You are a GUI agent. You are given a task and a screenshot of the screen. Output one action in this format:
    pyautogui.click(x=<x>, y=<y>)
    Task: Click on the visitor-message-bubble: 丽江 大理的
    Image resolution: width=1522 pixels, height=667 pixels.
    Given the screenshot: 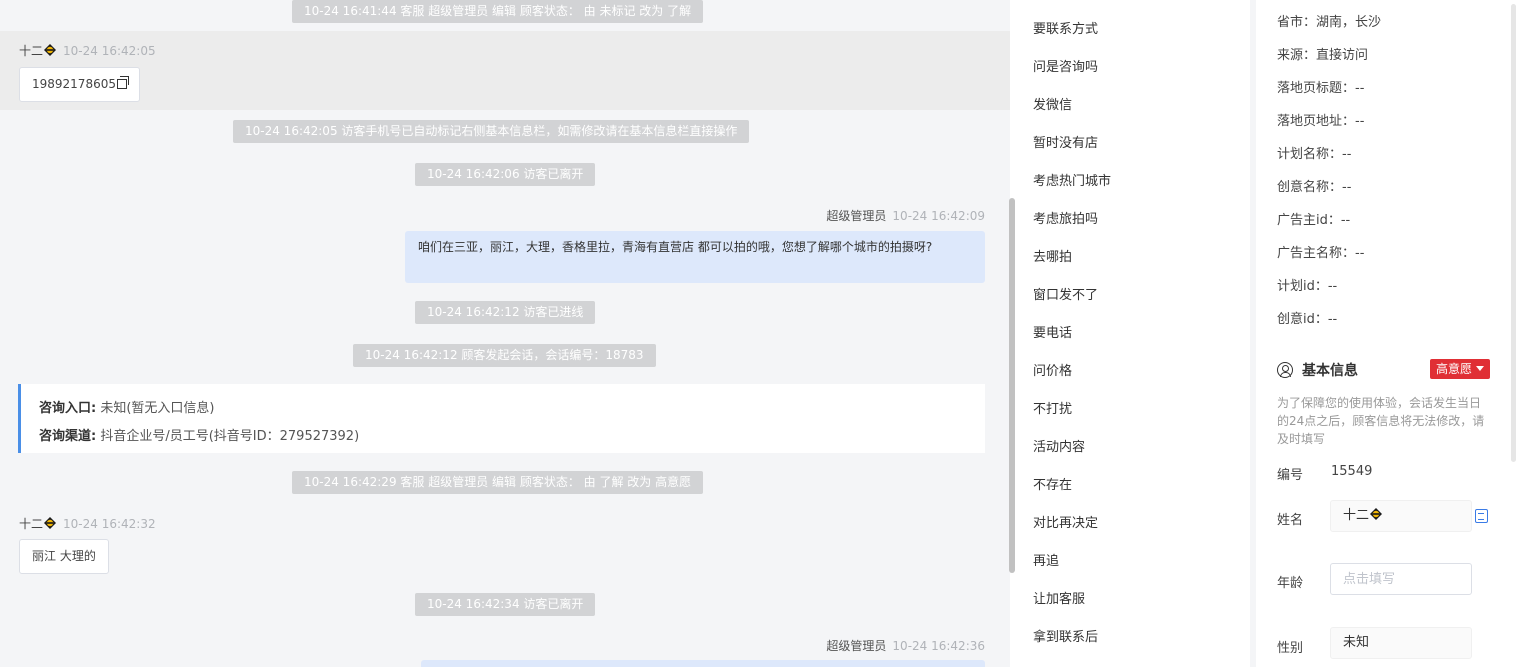 What is the action you would take?
    pyautogui.click(x=64, y=556)
    